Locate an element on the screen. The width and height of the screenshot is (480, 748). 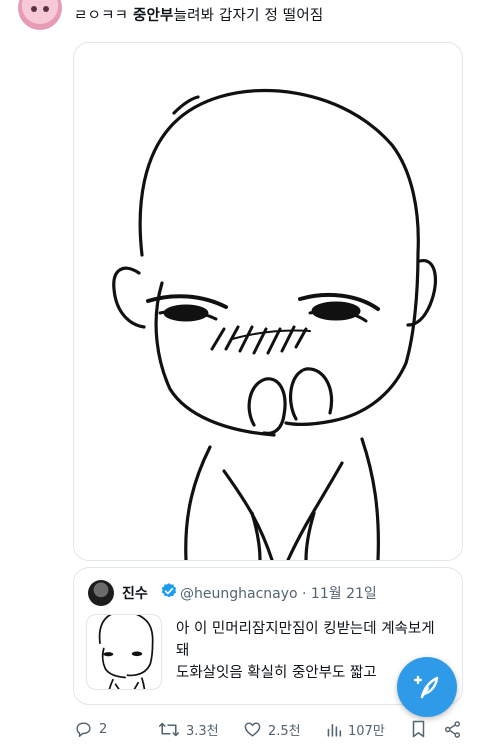
thumbnail-drawing is located at coordinates (126, 652).